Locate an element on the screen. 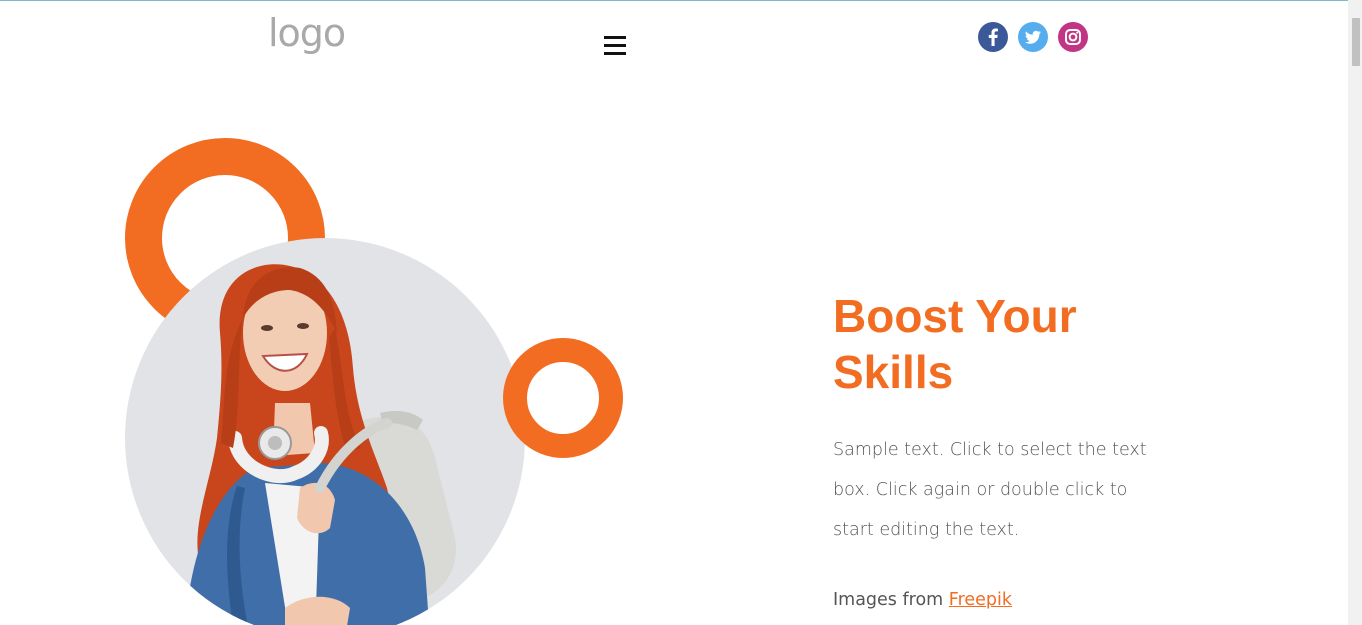 The height and width of the screenshot is (625, 1362). social-icons is located at coordinates (1033, 37).